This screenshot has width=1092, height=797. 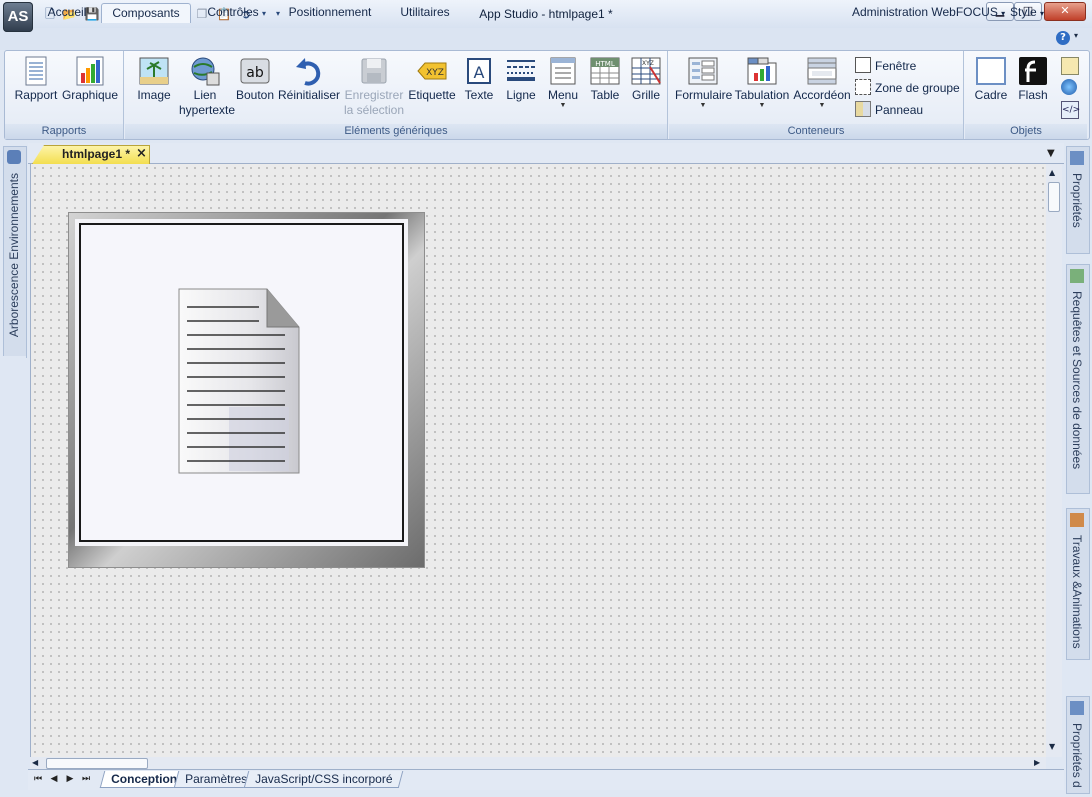 I want to click on panneau-button: Panneau, so click(x=889, y=110).